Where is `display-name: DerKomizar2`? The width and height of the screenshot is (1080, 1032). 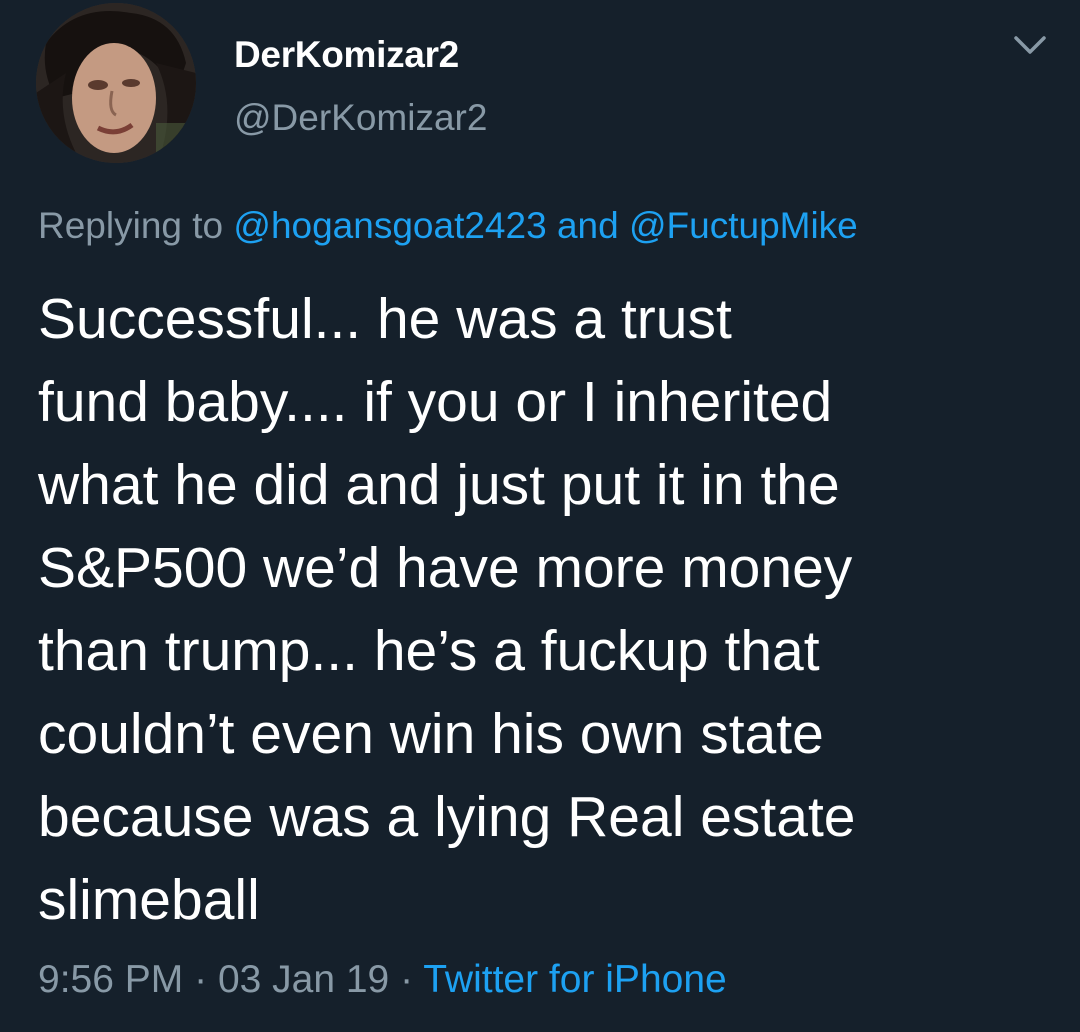
display-name: DerKomizar2 is located at coordinates (346, 55).